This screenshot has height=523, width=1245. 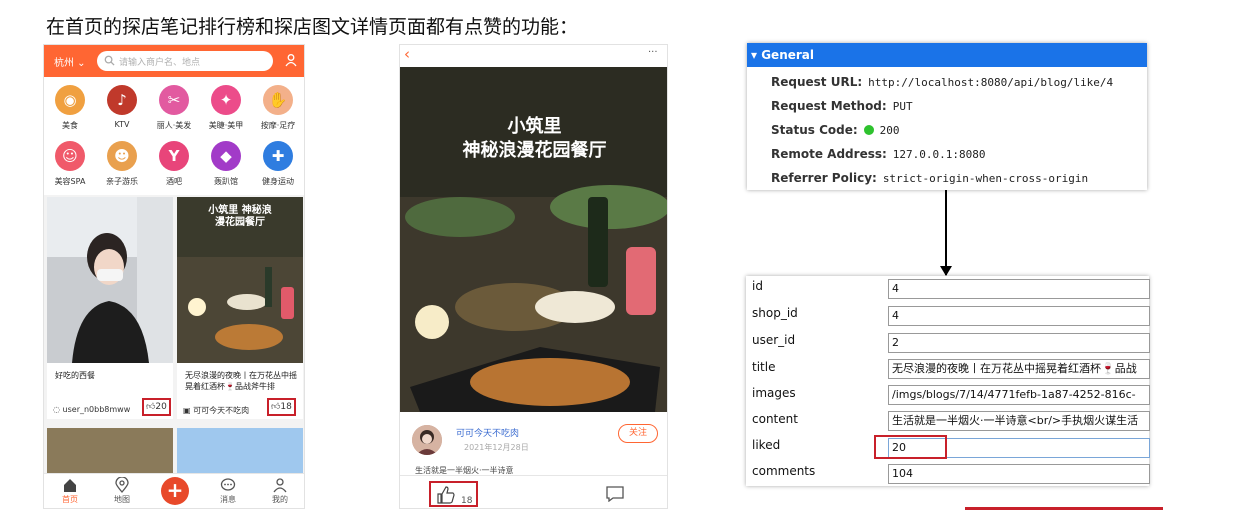 I want to click on row-value: 200, so click(x=889, y=130).